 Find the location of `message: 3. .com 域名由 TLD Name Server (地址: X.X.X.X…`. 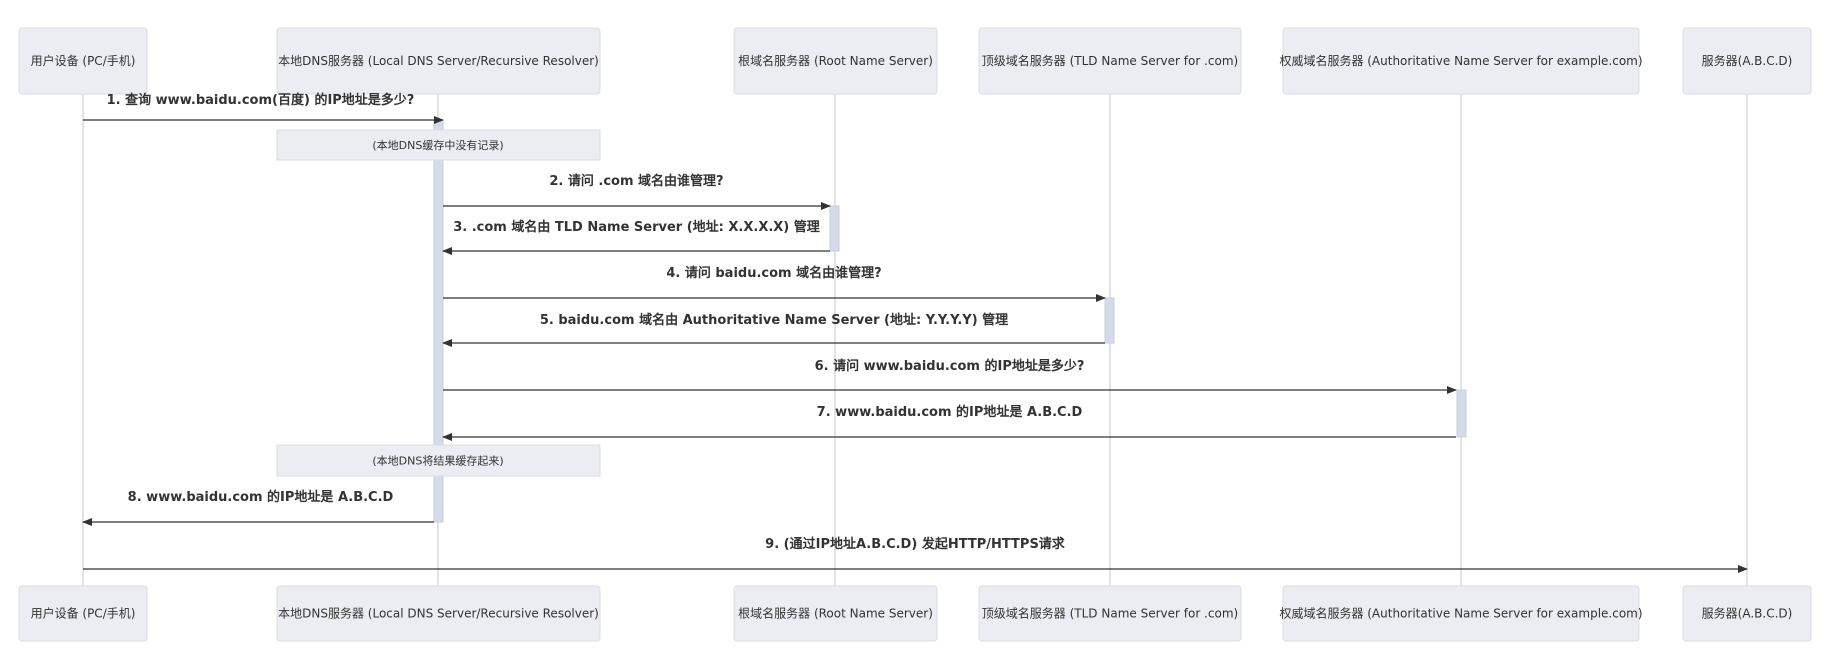

message: 3. .com 域名由 TLD Name Server (地址: X.X.X.X… is located at coordinates (636, 237).